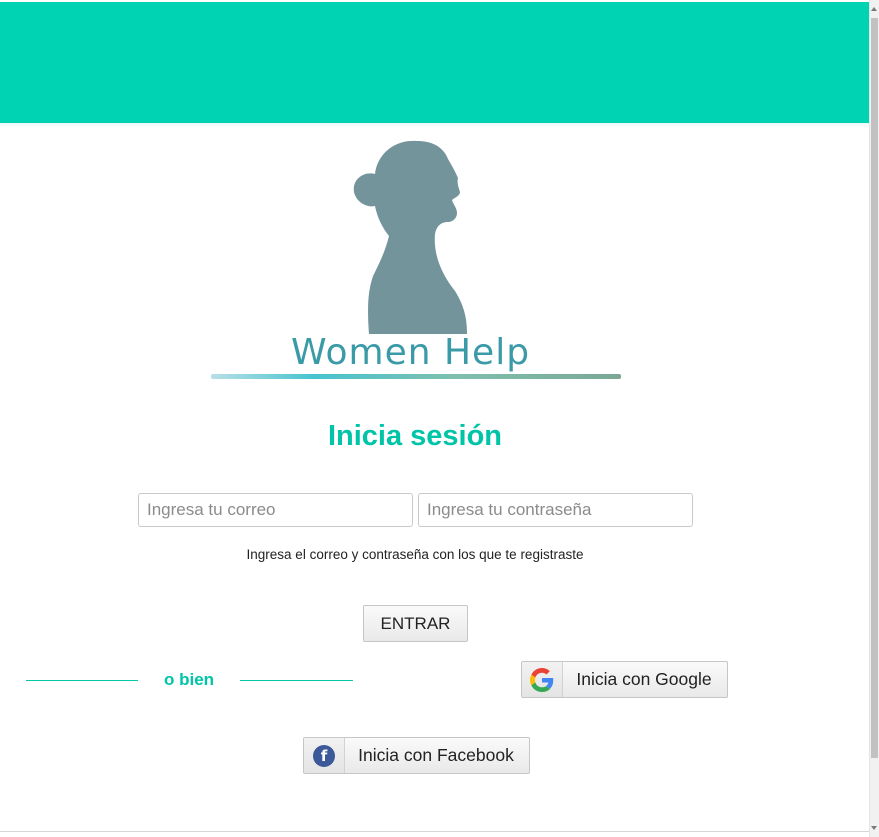  I want to click on logo-wordmark: Women Help, so click(411, 352).